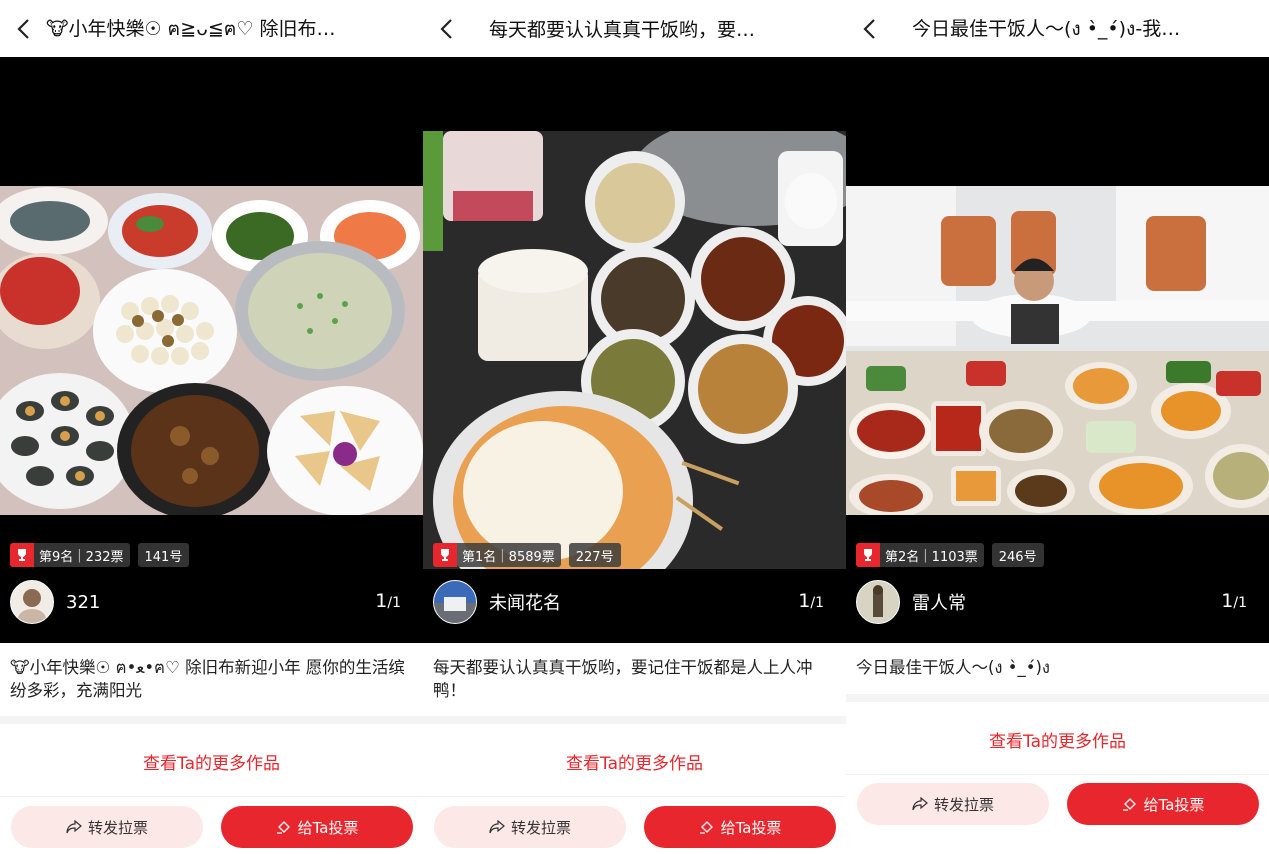  What do you see at coordinates (1017, 555) in the screenshot?
I see `entry-number: 246号` at bounding box center [1017, 555].